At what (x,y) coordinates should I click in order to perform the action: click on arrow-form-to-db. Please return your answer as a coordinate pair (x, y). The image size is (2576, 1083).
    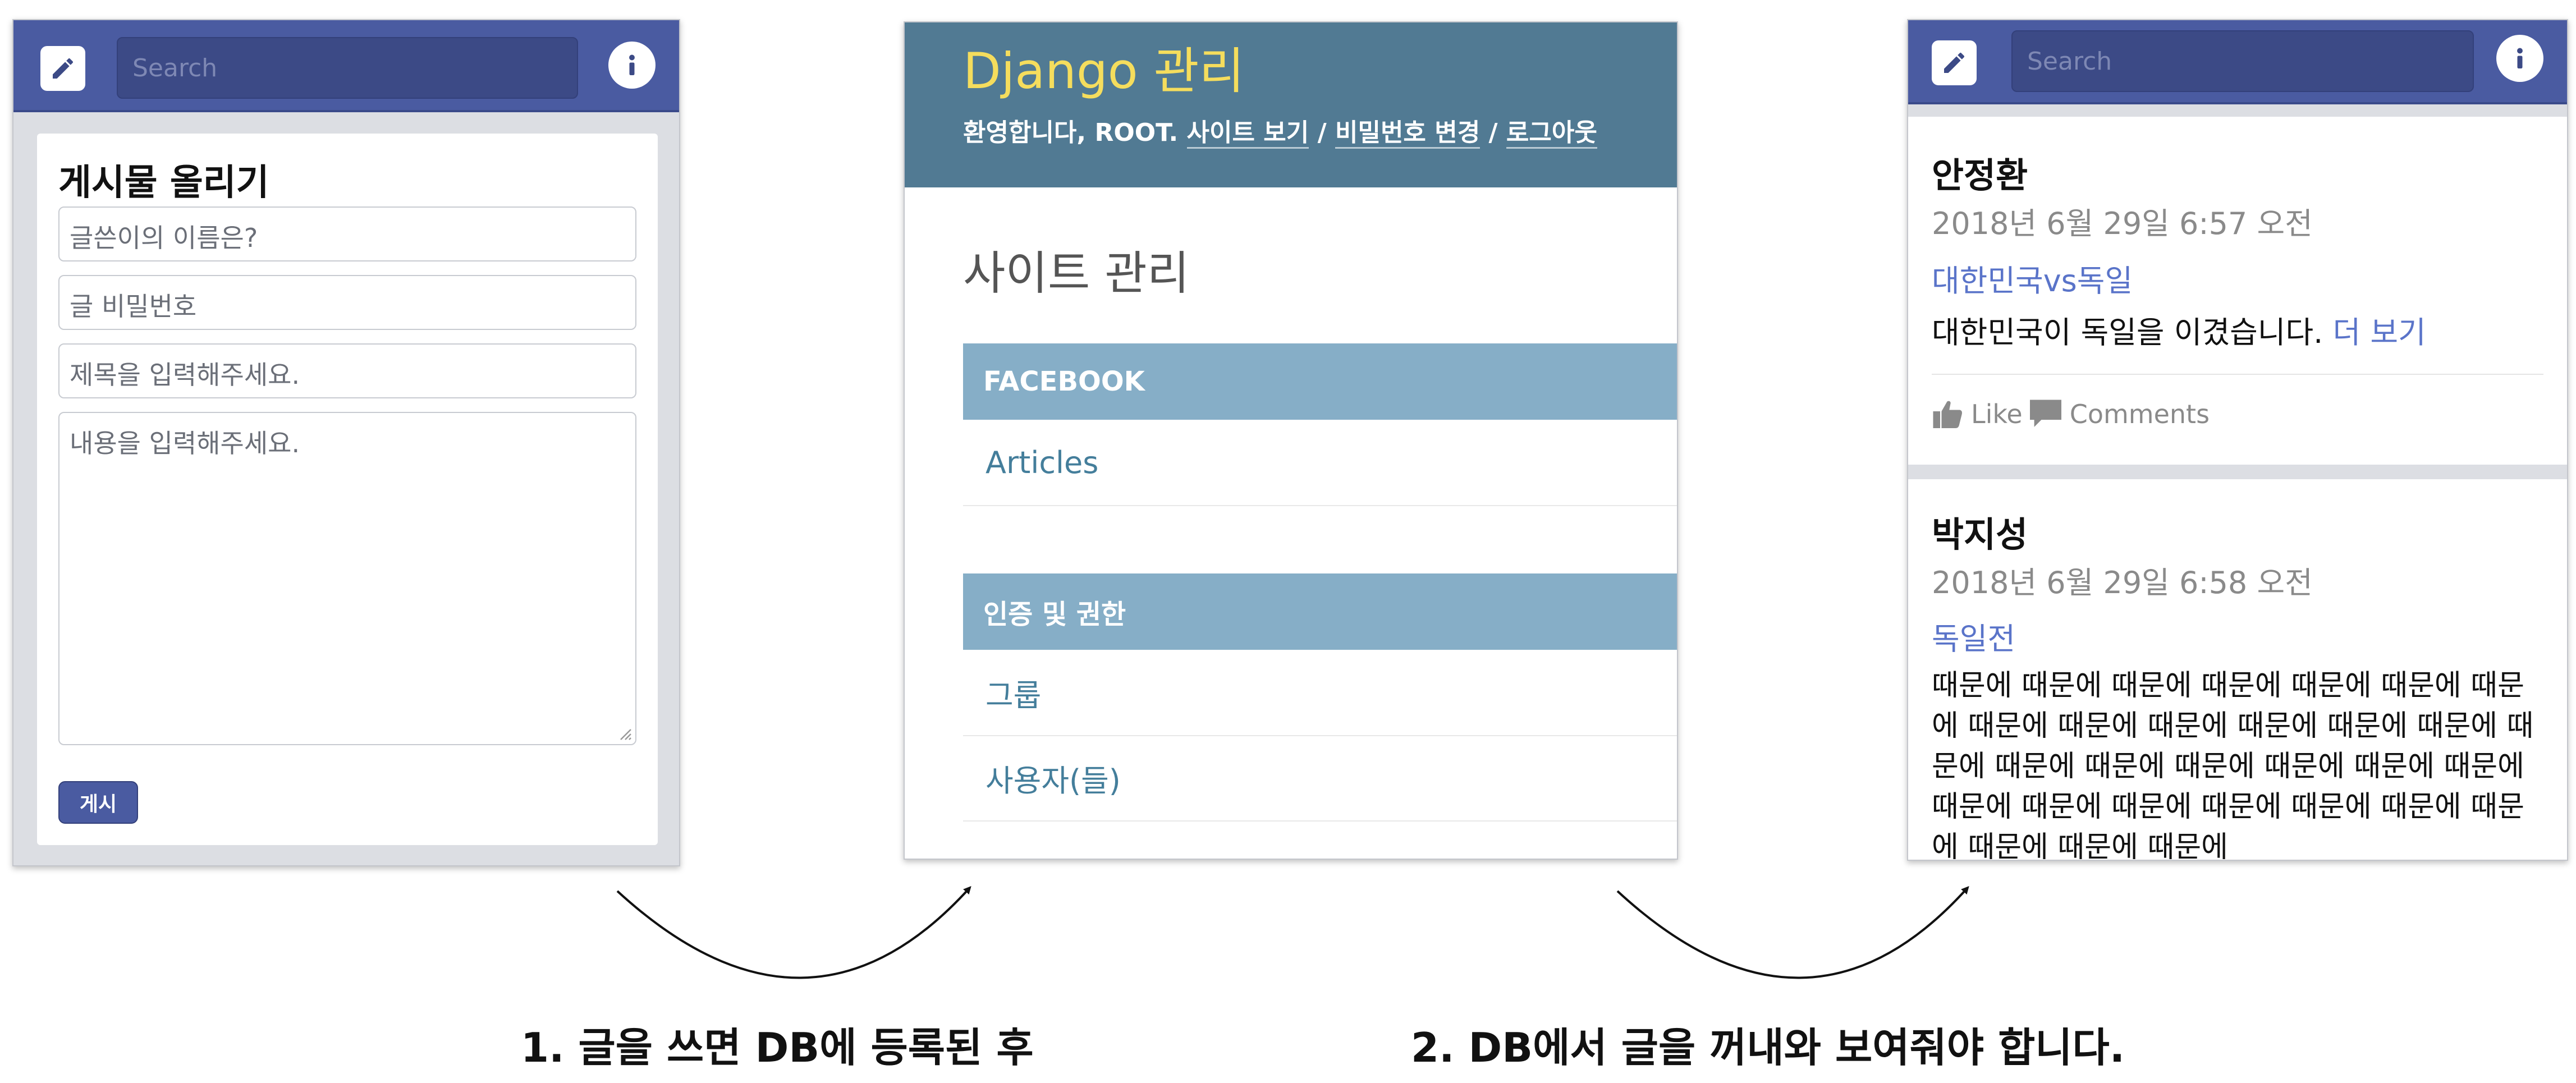
    Looking at the image, I should click on (793, 932).